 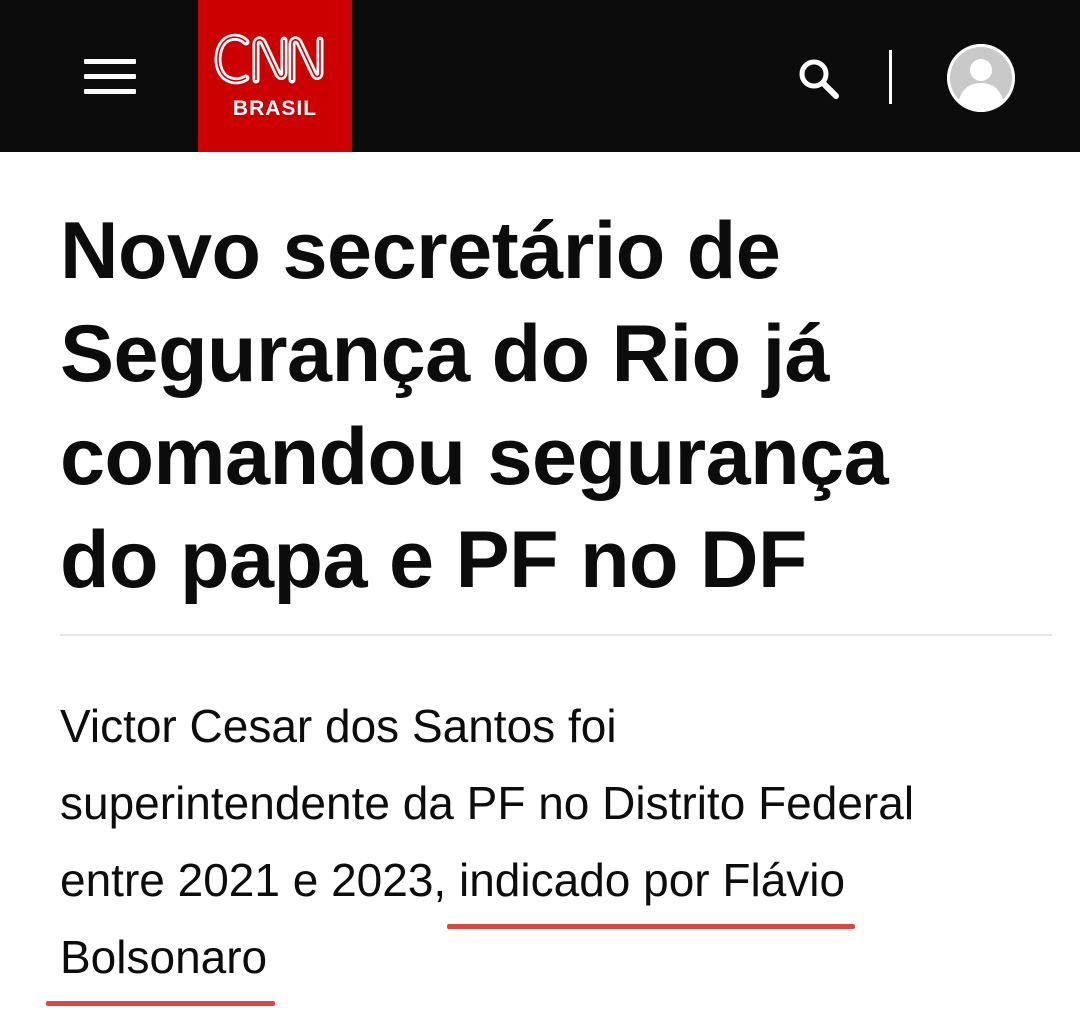 What do you see at coordinates (540, 76) in the screenshot?
I see `top-navigation-bar: BRASIL` at bounding box center [540, 76].